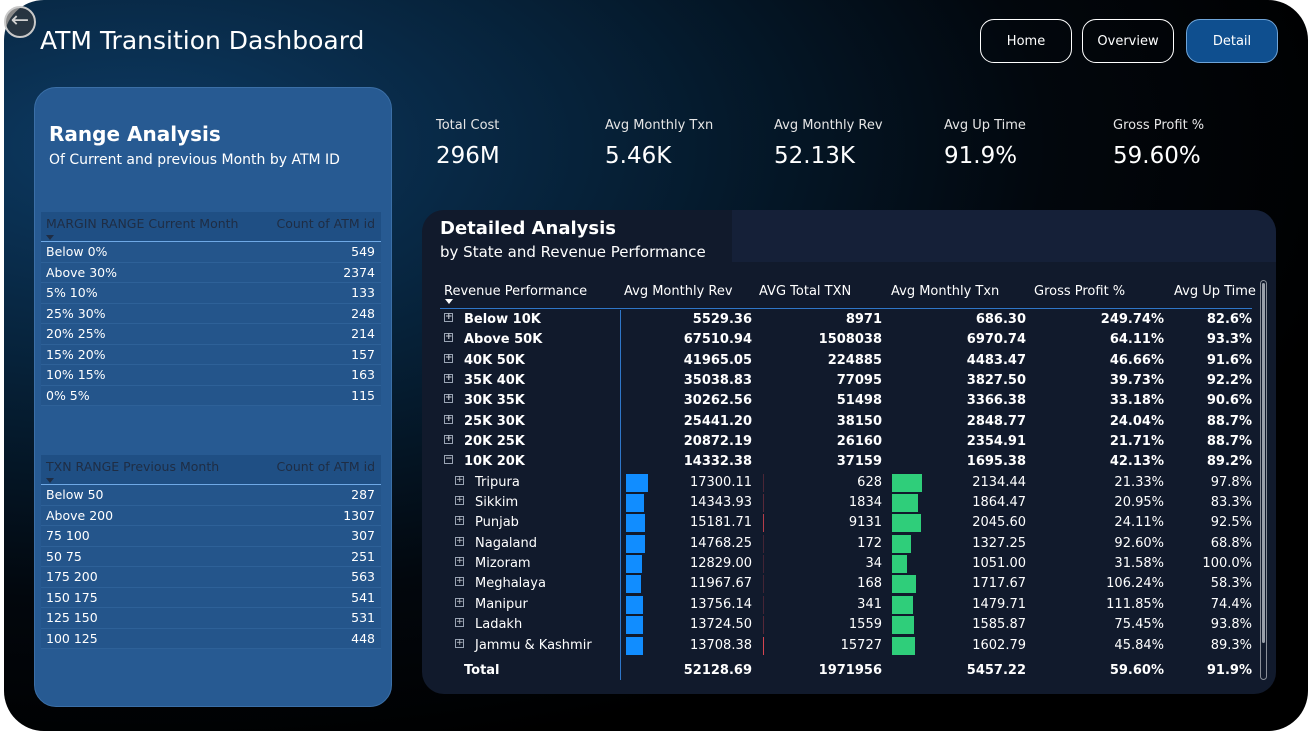  I want to click on cell-rev: 5529.36, so click(722, 319).